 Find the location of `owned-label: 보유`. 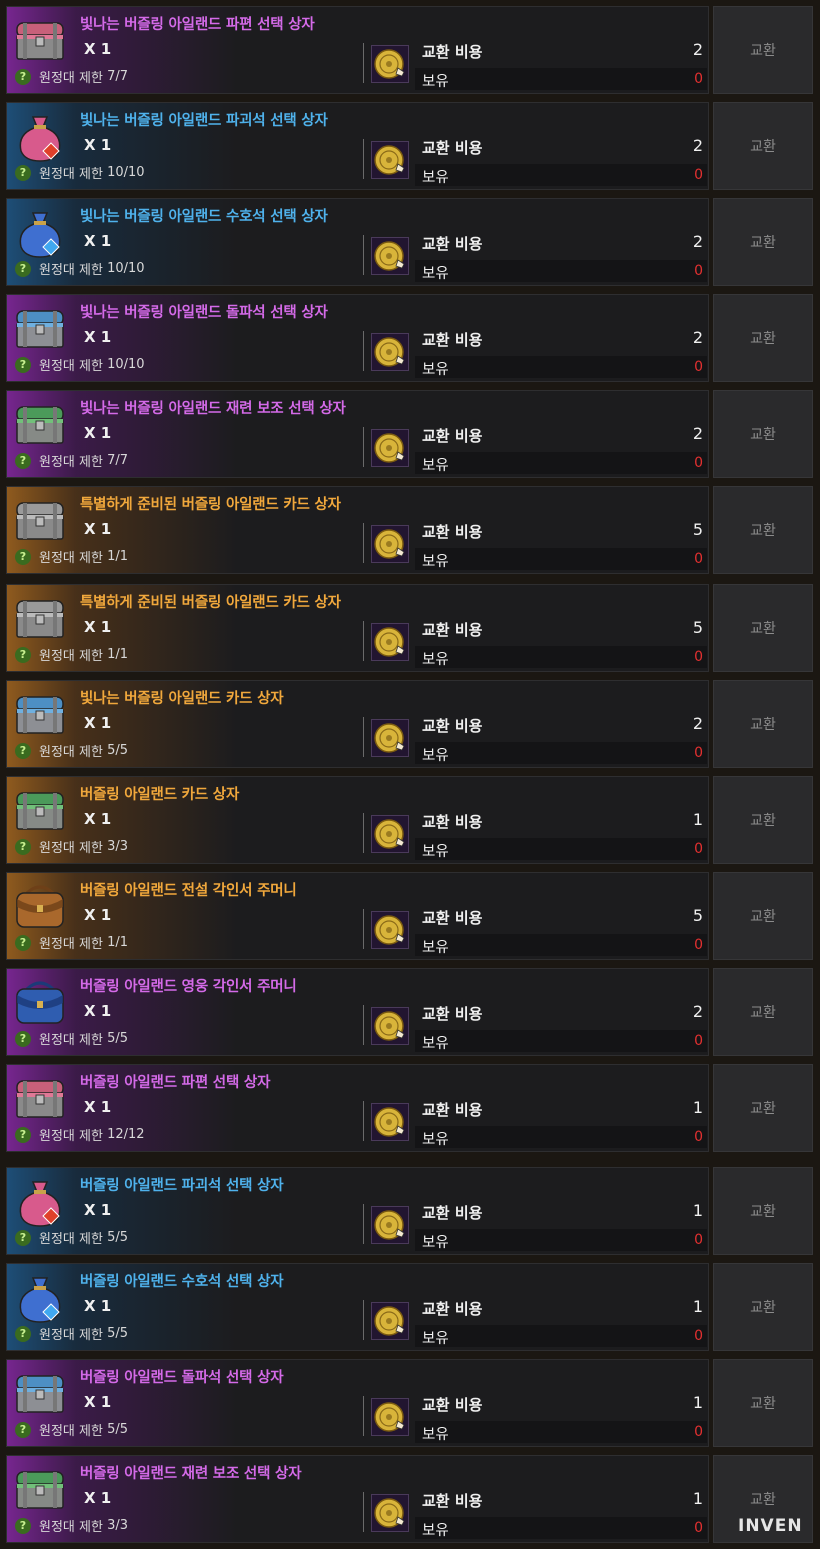

owned-label: 보유 is located at coordinates (435, 1339).